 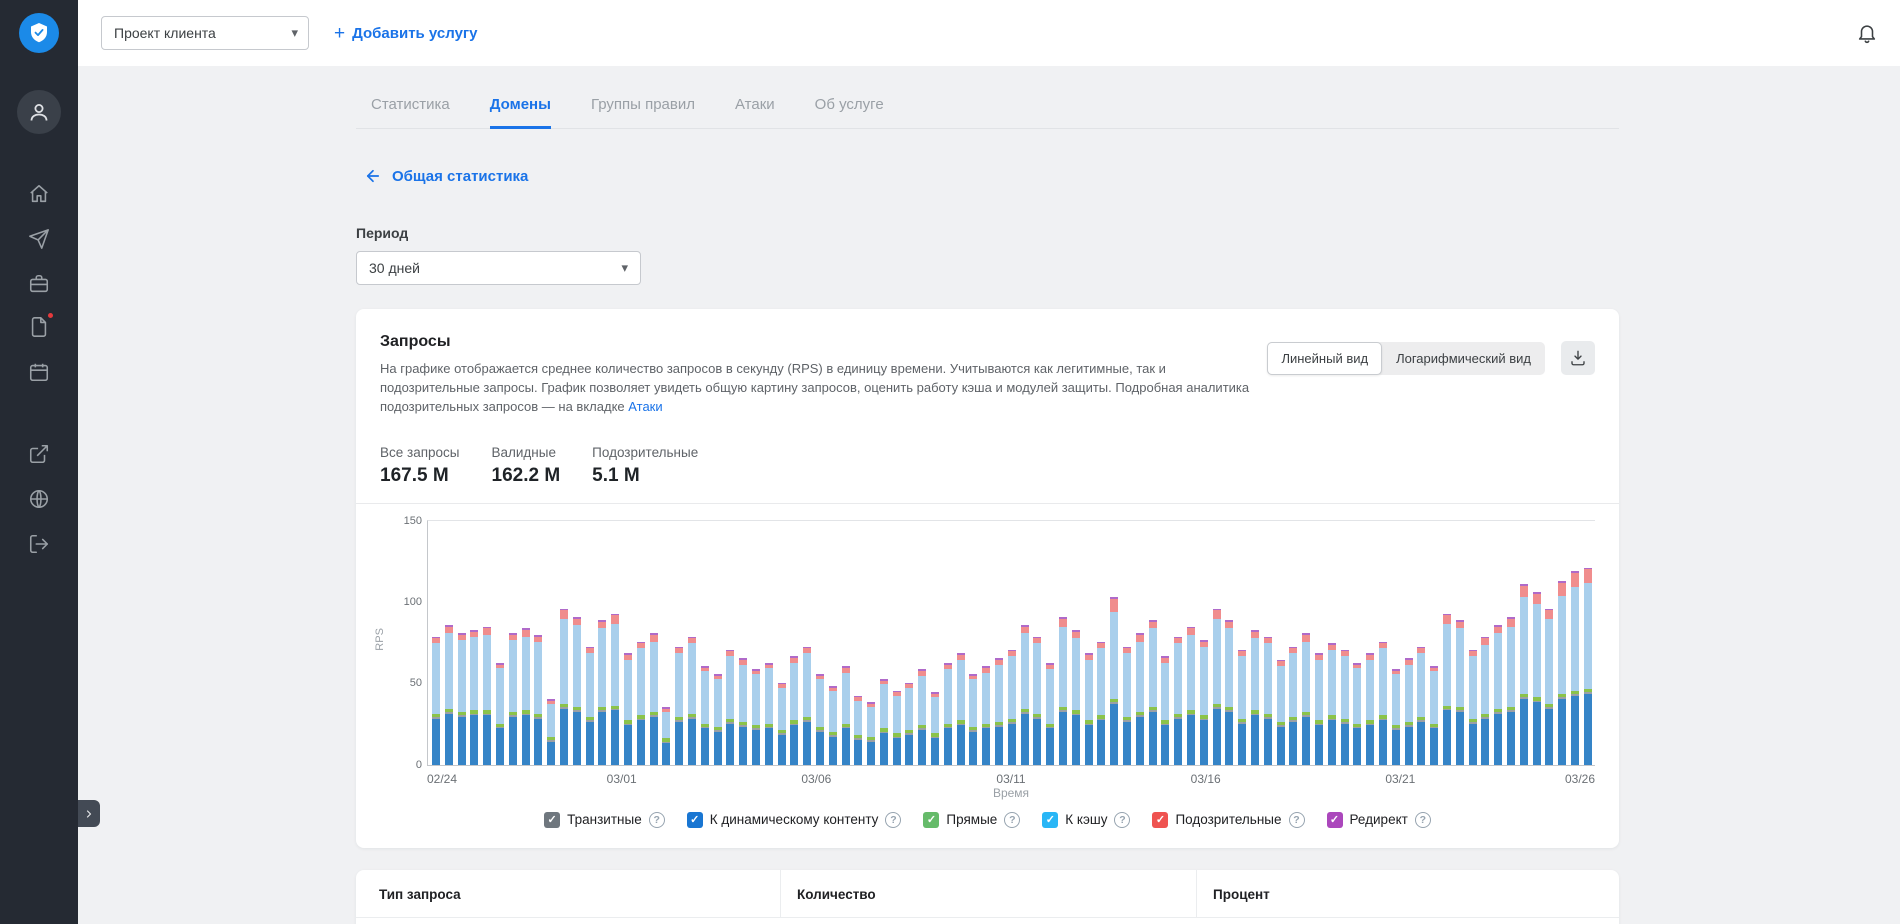 I want to click on x-tick: 02/24, so click(x=442, y=778).